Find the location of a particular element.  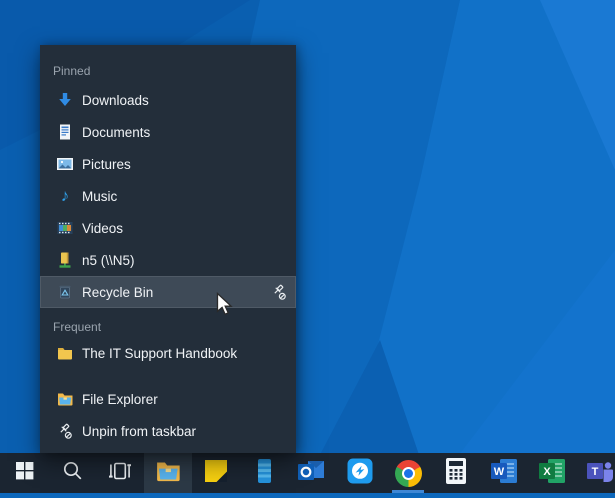

jumplist-item-videos: Videos is located at coordinates (168, 228).